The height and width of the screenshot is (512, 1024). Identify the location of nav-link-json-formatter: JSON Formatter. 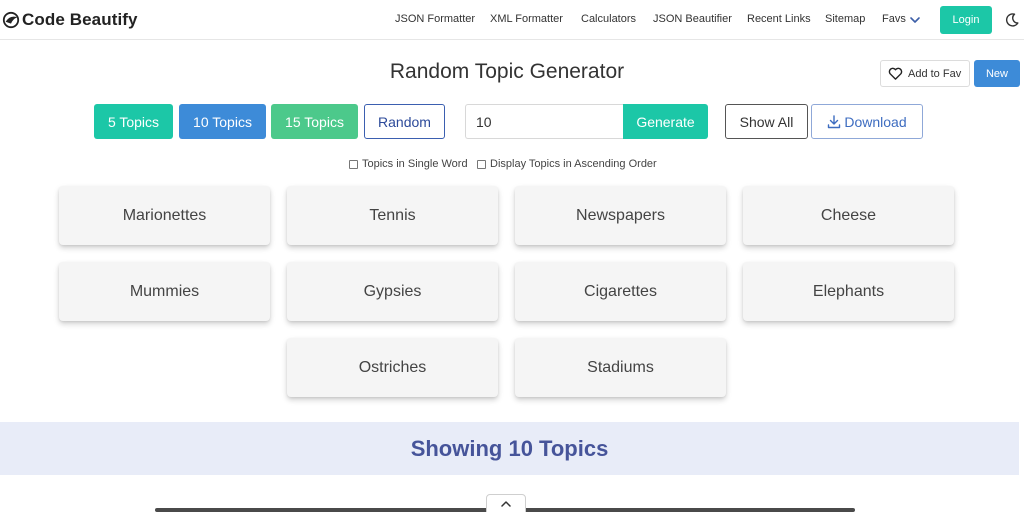
(435, 19).